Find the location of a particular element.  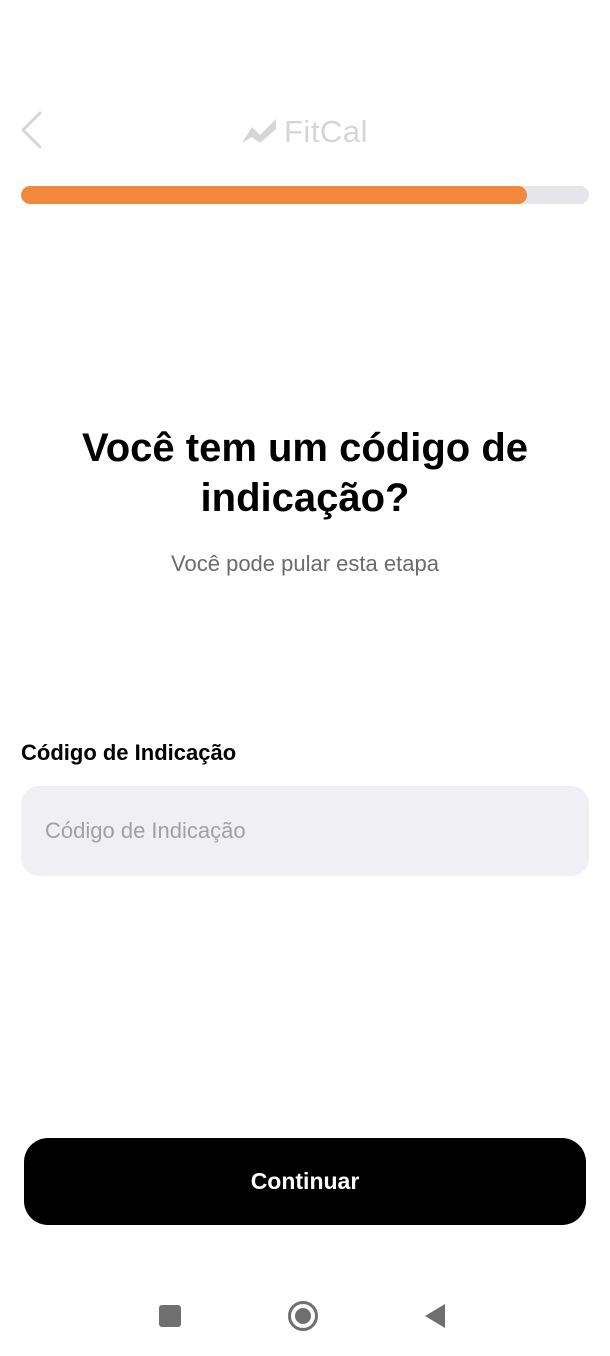

chevron-left-icon is located at coordinates (30, 132).